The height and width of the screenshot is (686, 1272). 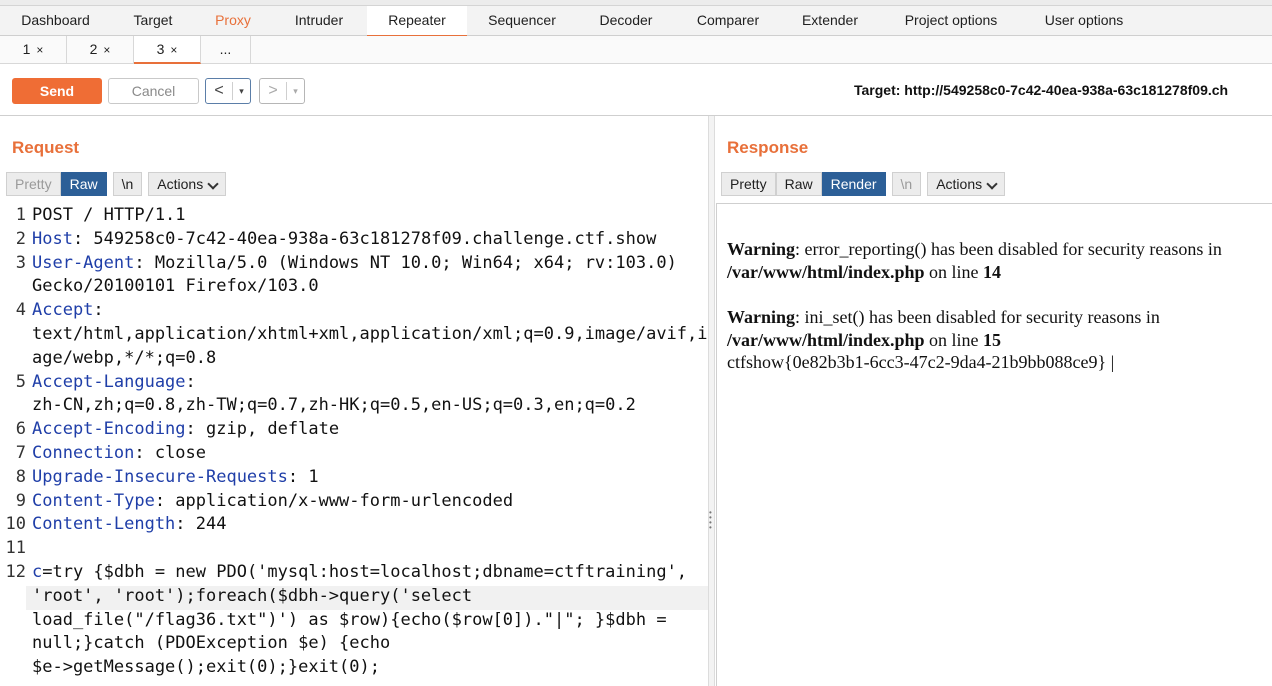 I want to click on code-line: null;}catch (PDOException $e) {echo, so click(x=370, y=643).